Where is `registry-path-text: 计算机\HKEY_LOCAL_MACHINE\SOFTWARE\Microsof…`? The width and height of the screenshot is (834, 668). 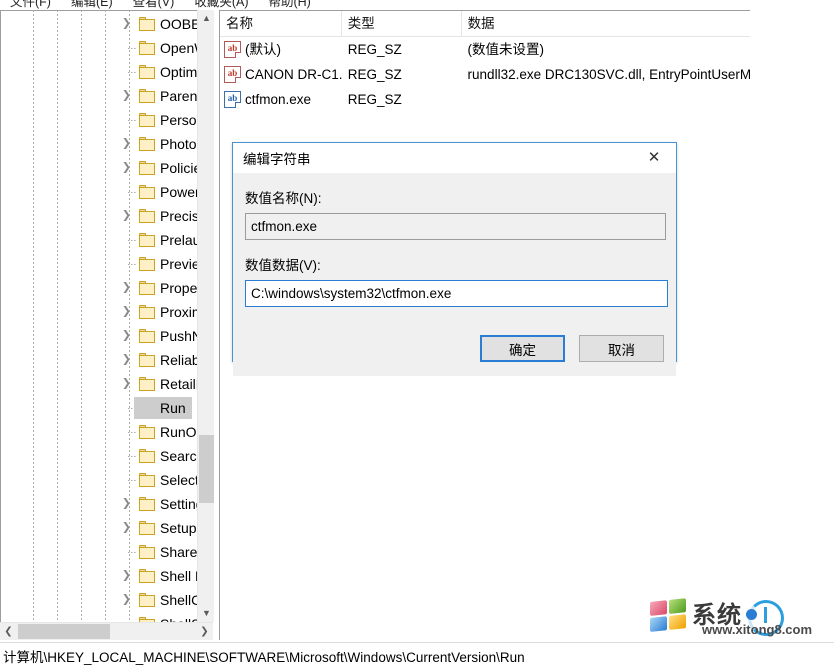 registry-path-text: 计算机\HKEY_LOCAL_MACHINE\SOFTWARE\Microsof… is located at coordinates (264, 657).